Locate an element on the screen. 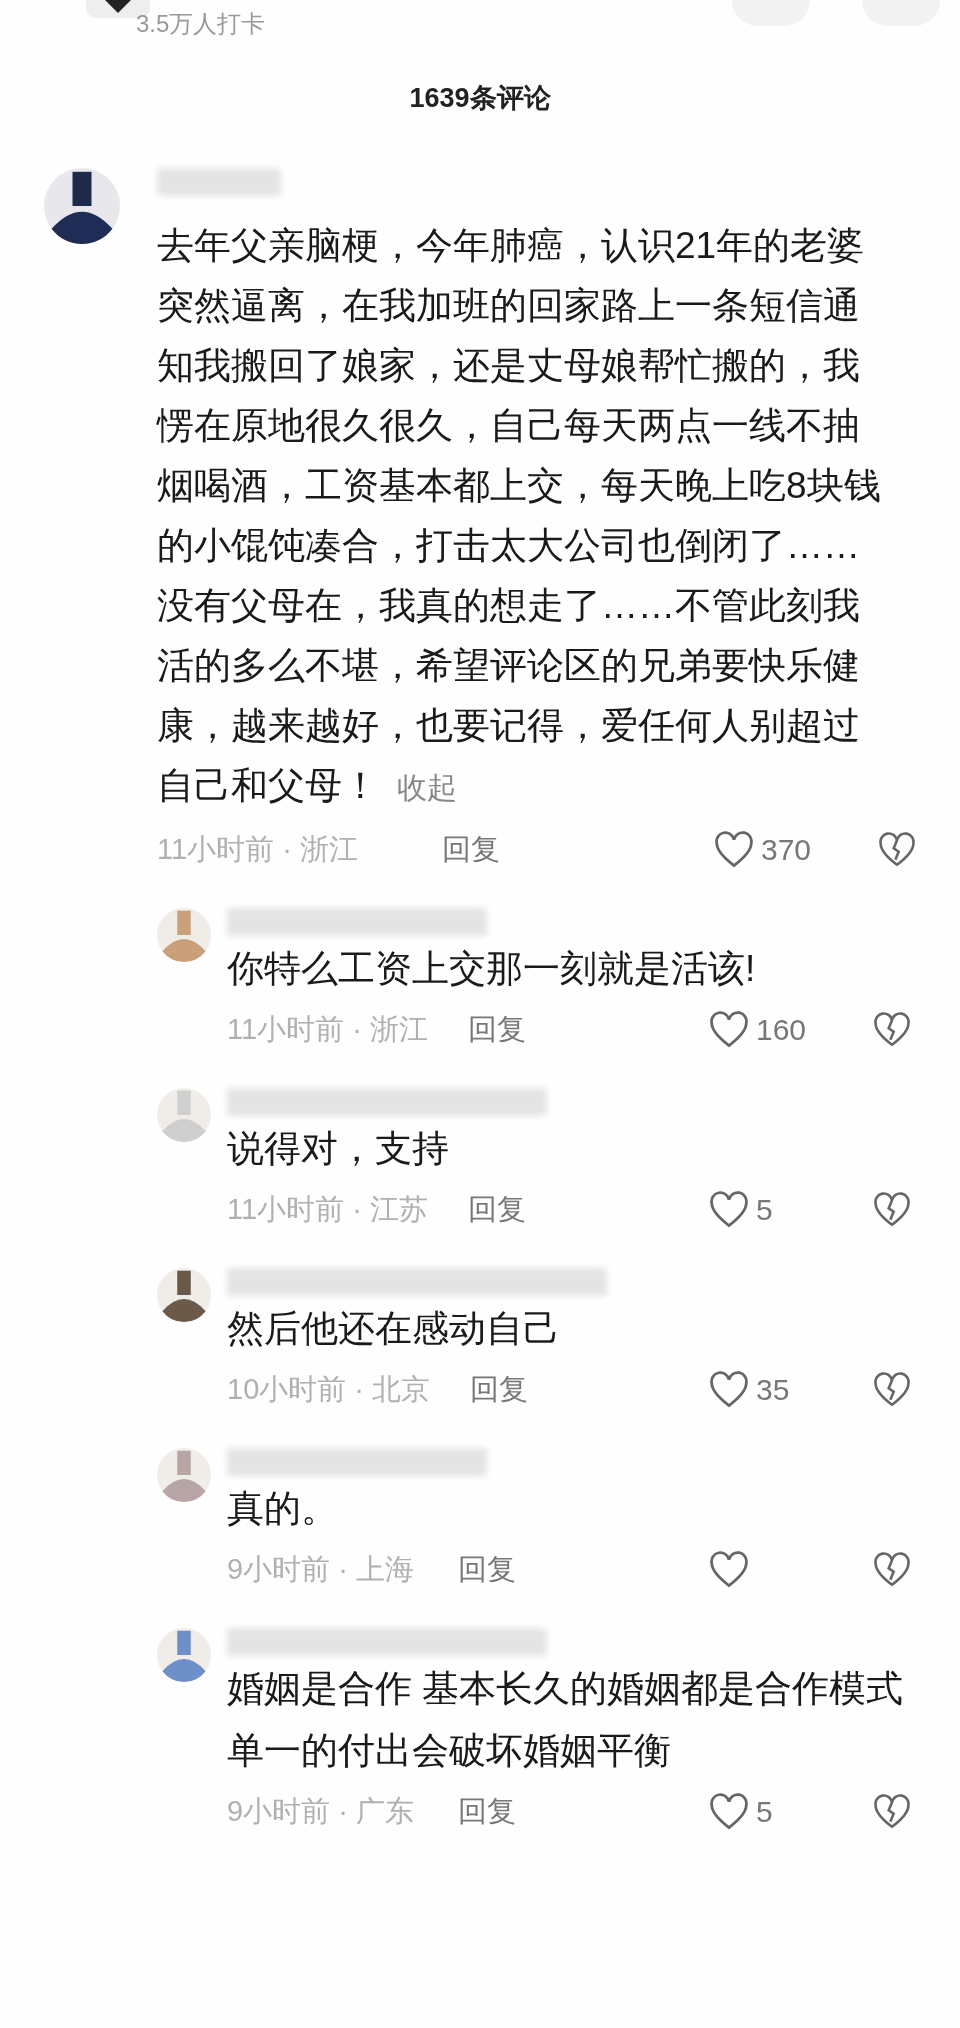 This screenshot has width=960, height=2028. reply-text: 你特么工资上交那一刻就是活该! is located at coordinates (492, 969).